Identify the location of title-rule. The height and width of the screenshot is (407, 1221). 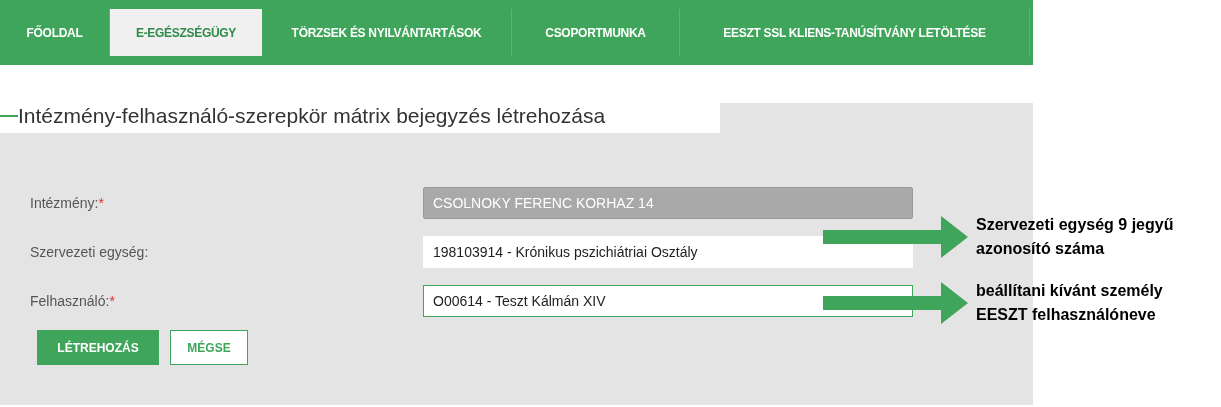
(9, 116).